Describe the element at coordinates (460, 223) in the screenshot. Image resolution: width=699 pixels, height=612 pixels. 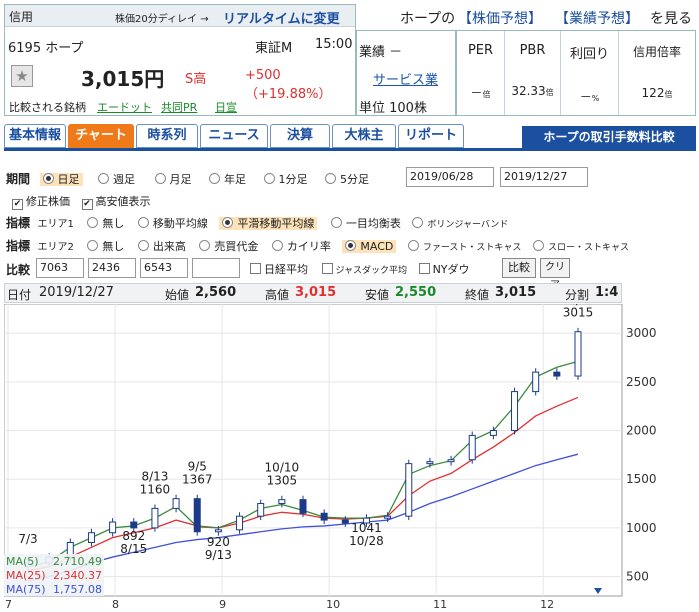
I see `ind1-bollinger: ボリンジャーバンド` at that location.